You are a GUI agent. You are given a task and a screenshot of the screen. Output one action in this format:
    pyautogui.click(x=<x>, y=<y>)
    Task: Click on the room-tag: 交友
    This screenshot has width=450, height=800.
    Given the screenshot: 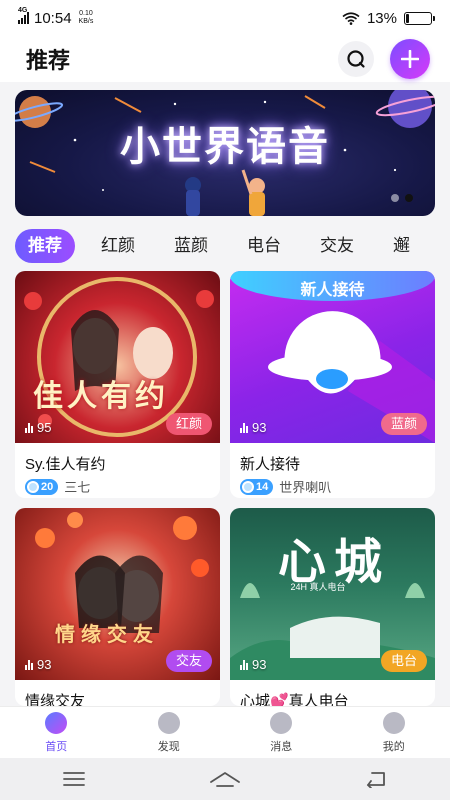 What is the action you would take?
    pyautogui.click(x=188, y=661)
    